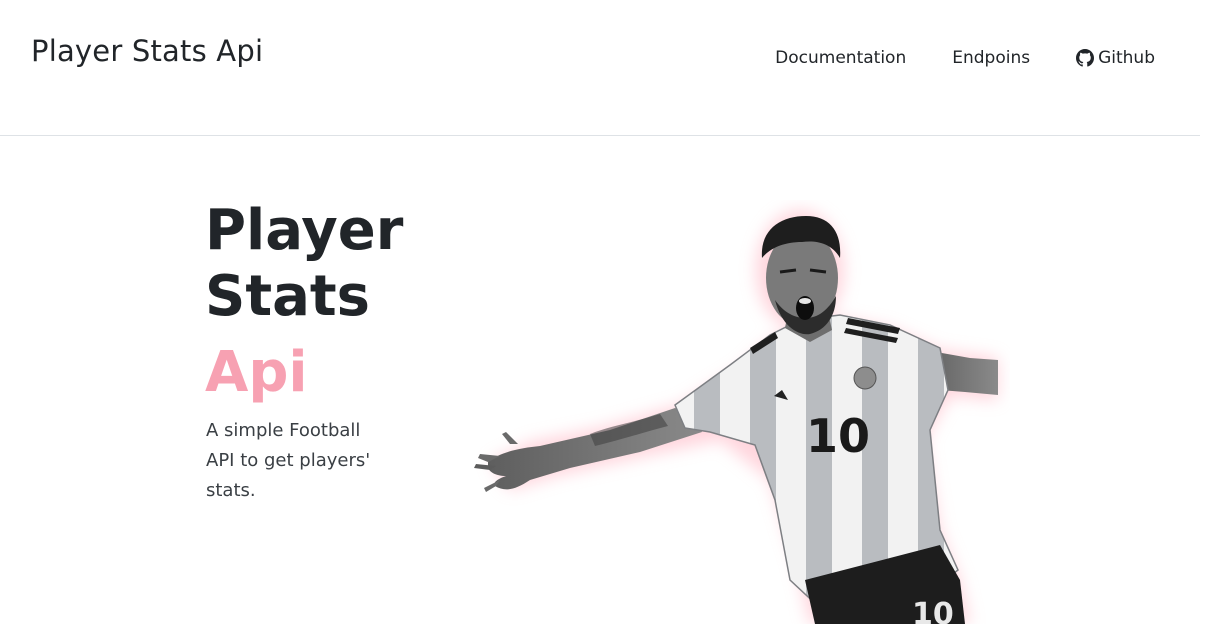 This screenshot has width=1218, height=624. I want to click on hero-title-accent: Api, so click(256, 372).